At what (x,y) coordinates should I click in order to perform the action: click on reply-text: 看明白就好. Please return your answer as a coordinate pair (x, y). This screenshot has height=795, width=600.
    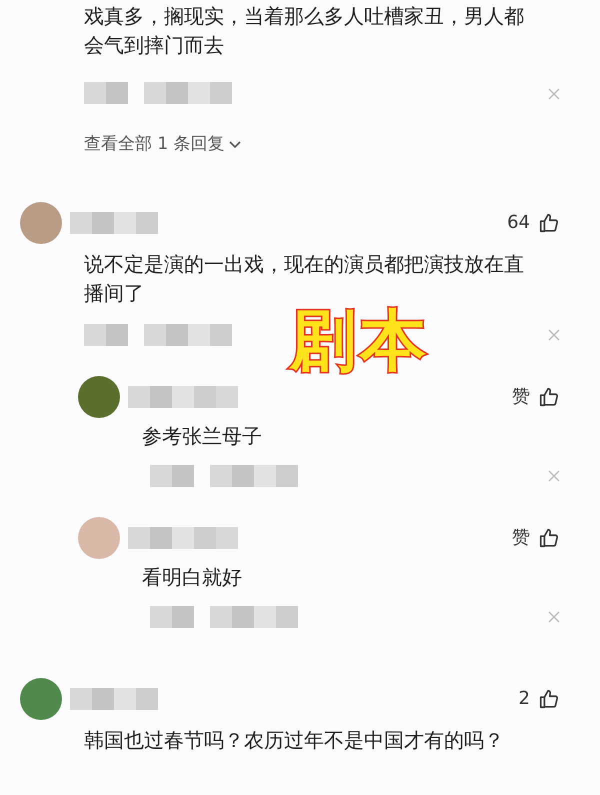
    Looking at the image, I should click on (192, 577).